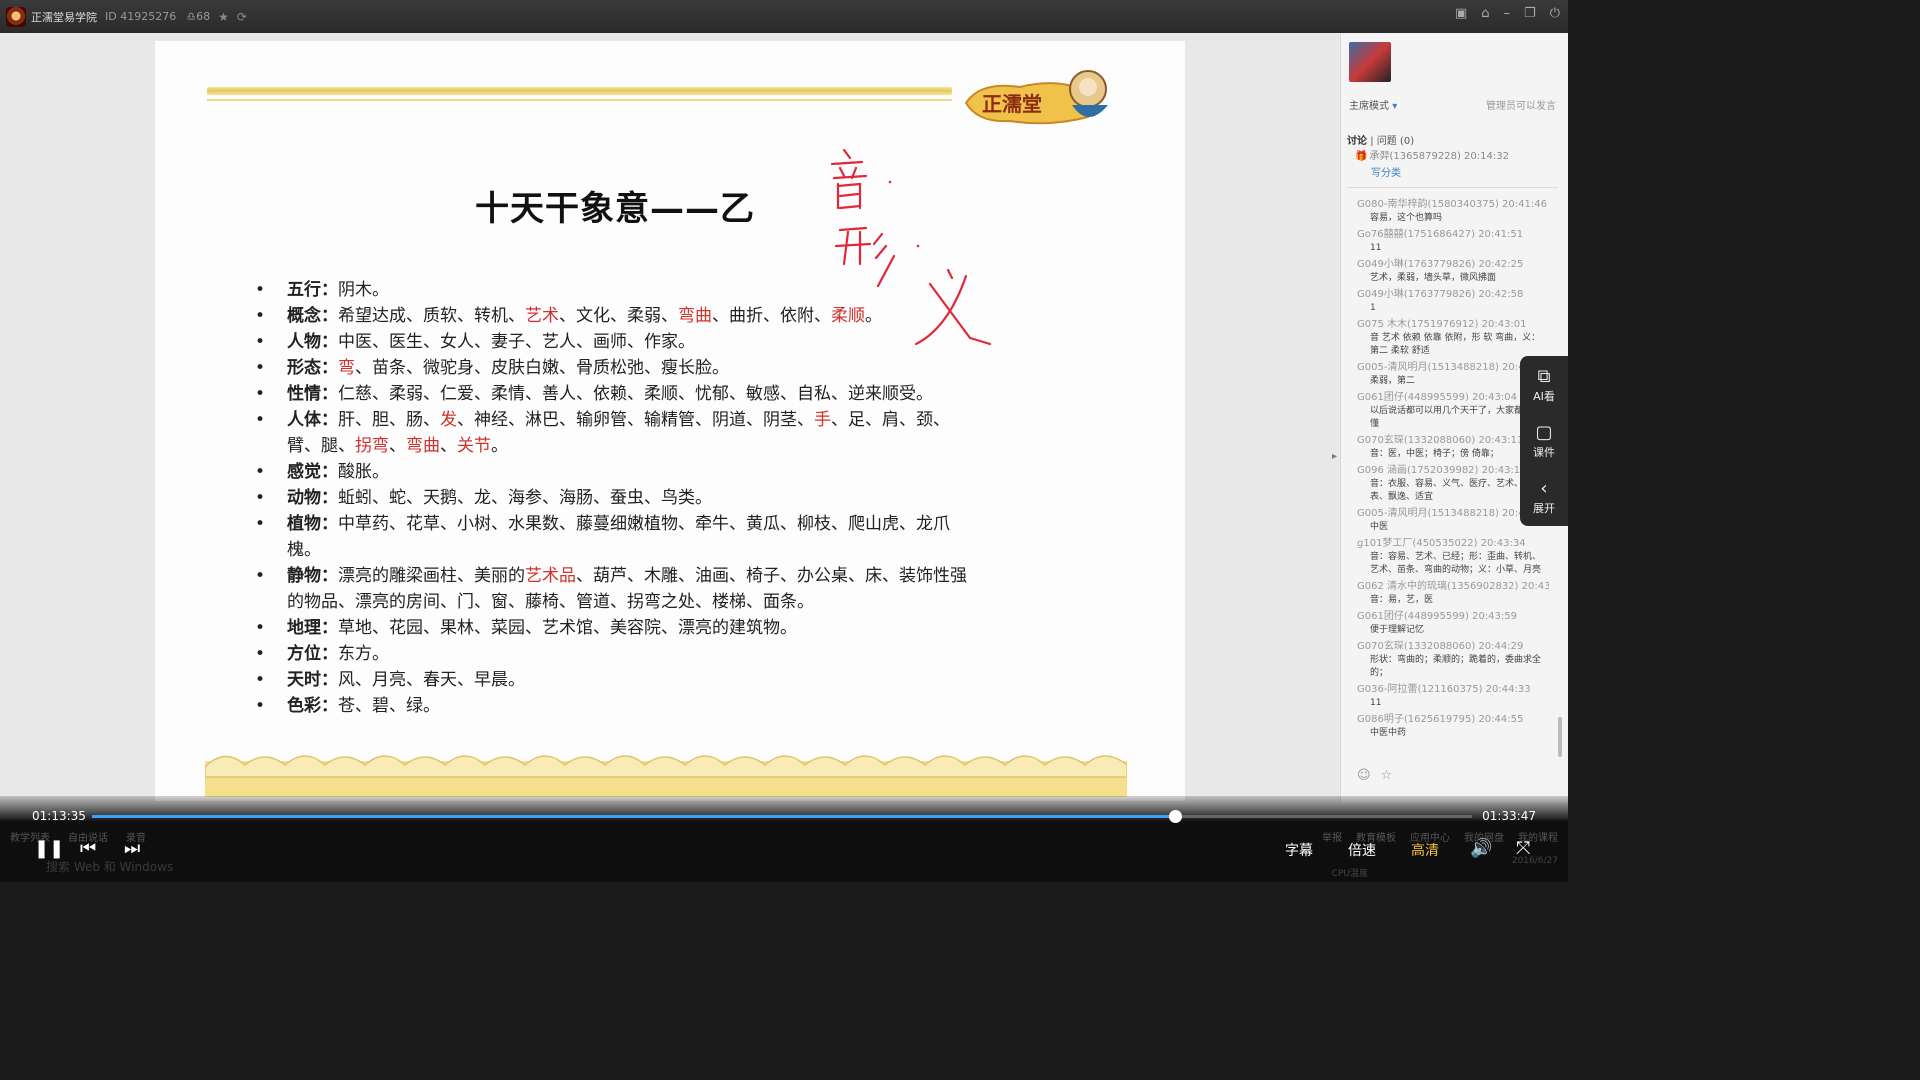  What do you see at coordinates (1509, 816) in the screenshot?
I see `total-time: 01:33:47` at bounding box center [1509, 816].